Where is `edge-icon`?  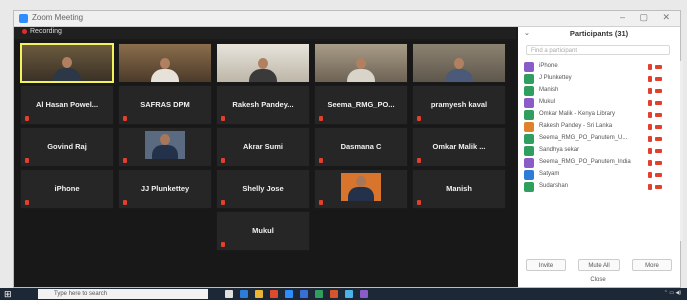
edge-icon is located at coordinates (244, 294).